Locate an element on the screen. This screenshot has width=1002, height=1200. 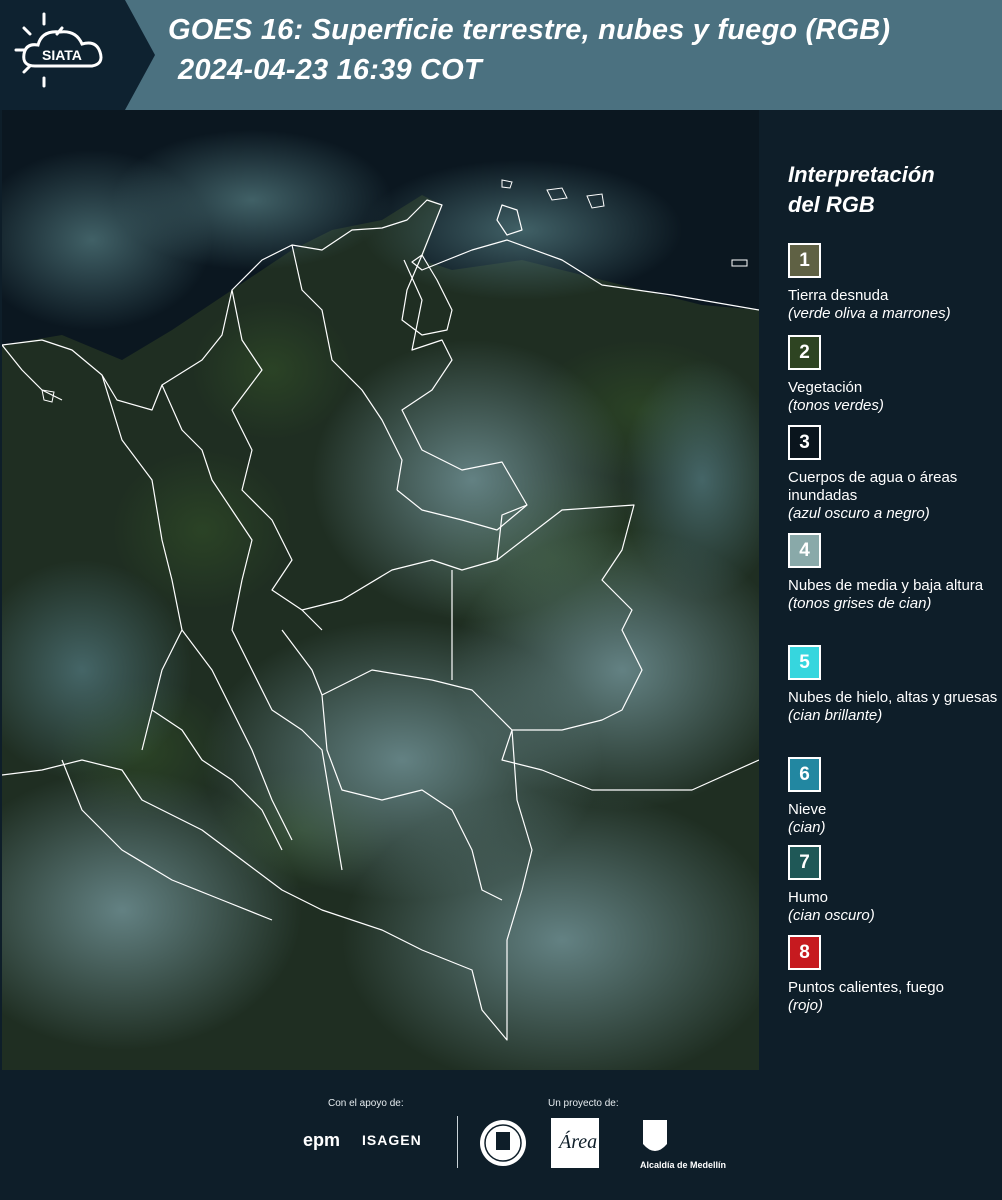
support-label: Con el apoyo de: is located at coordinates (366, 1103).